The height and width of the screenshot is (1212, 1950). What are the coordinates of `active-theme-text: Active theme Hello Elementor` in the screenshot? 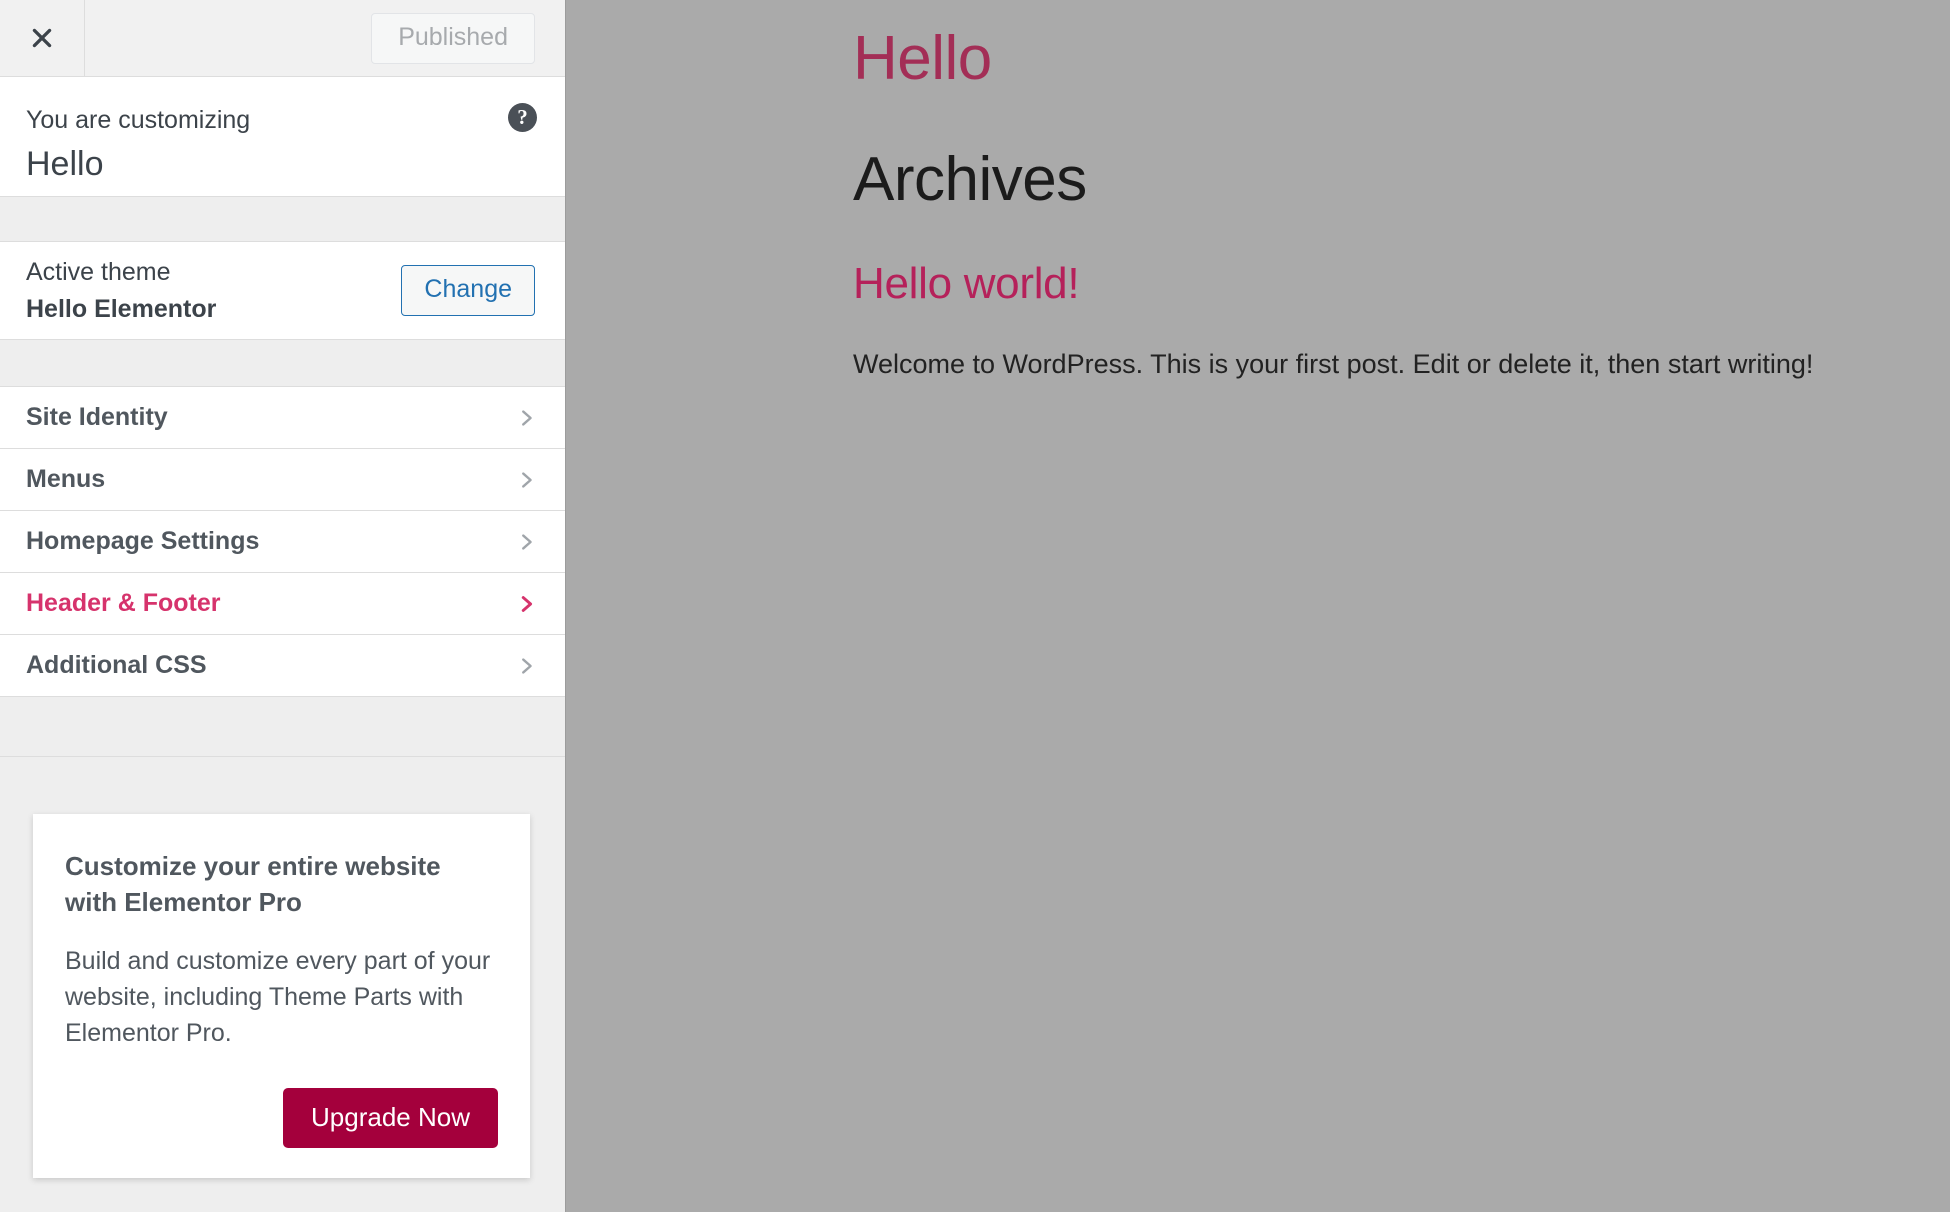 It's located at (121, 291).